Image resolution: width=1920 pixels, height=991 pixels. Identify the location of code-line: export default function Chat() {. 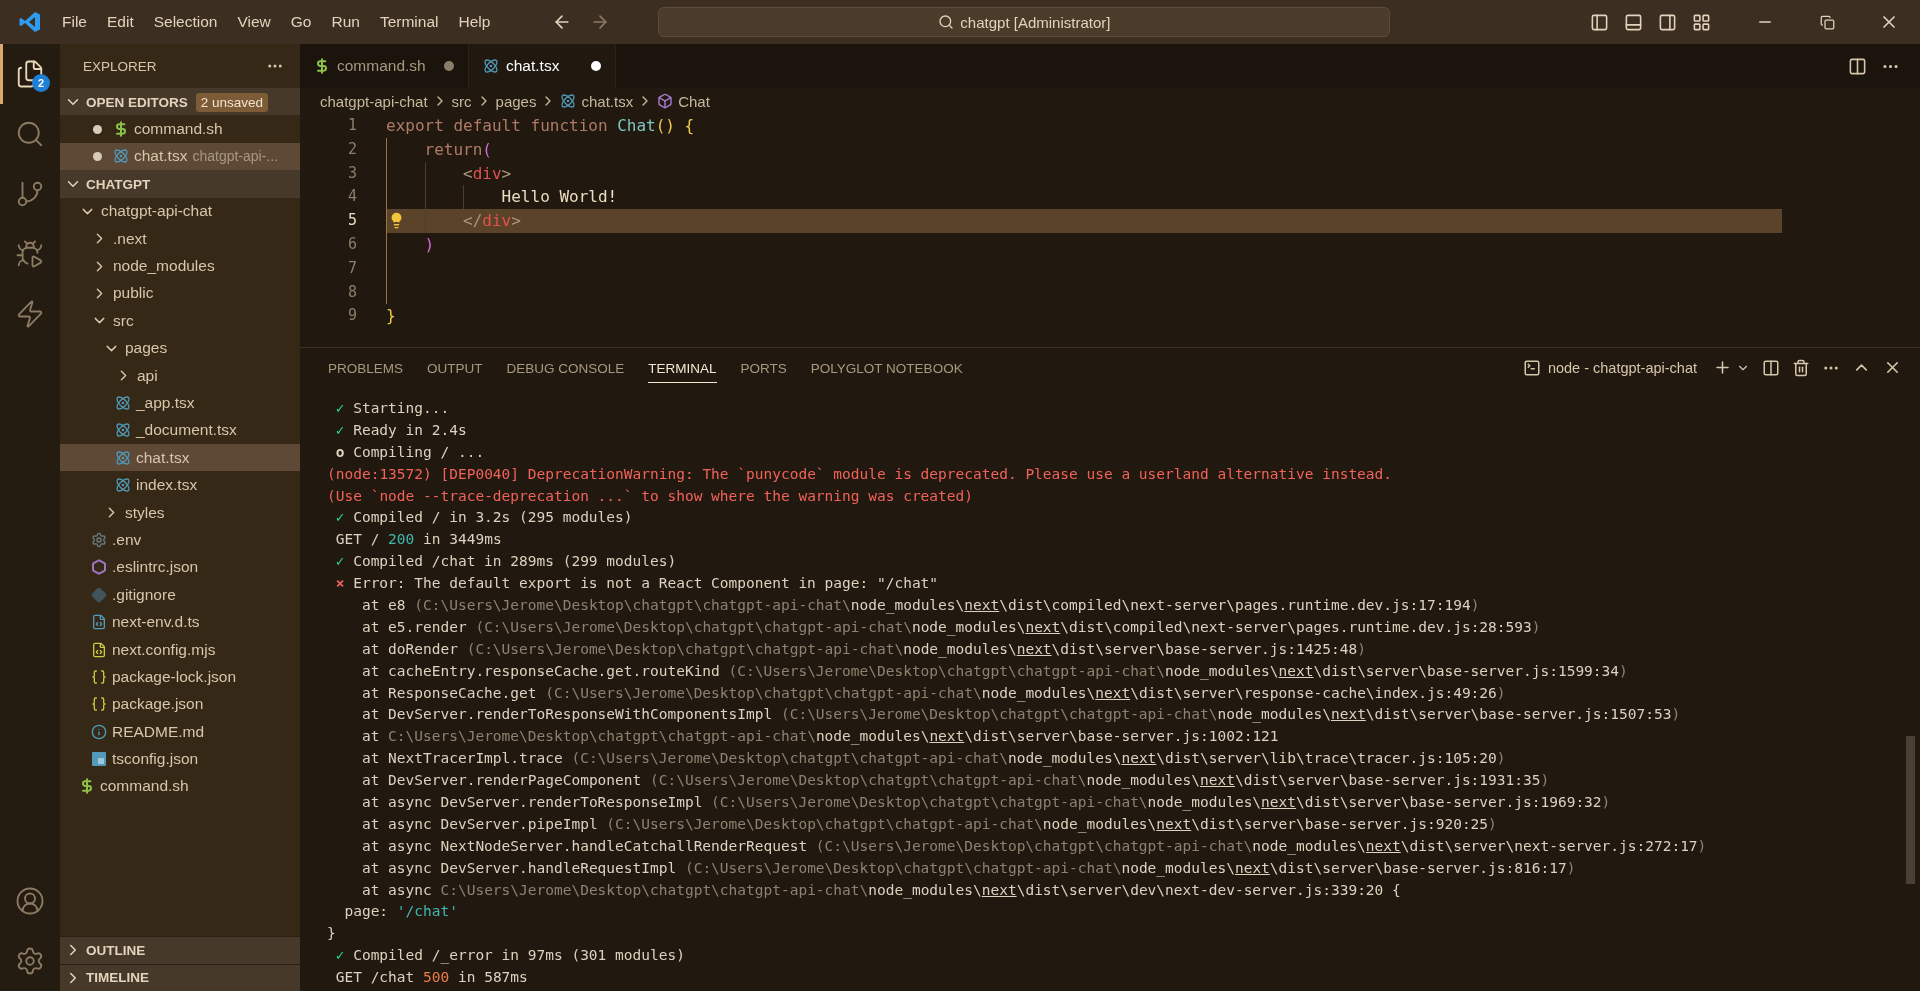
(541, 126).